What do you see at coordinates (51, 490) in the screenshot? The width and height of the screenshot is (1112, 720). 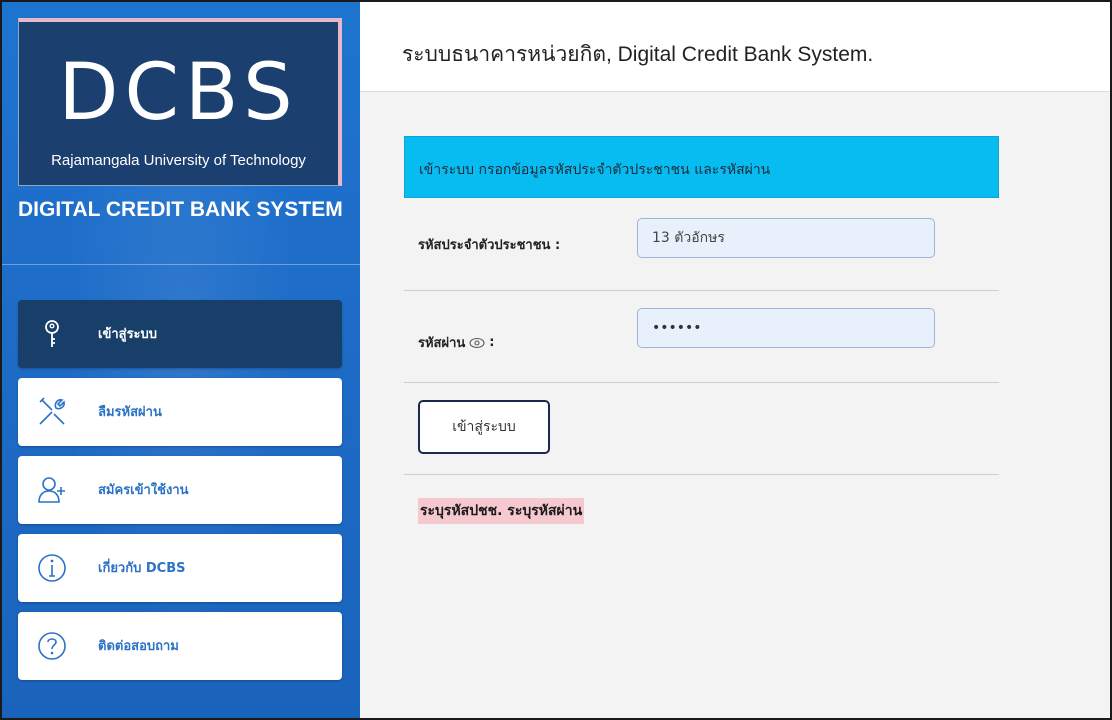 I see `add-user-icon` at bounding box center [51, 490].